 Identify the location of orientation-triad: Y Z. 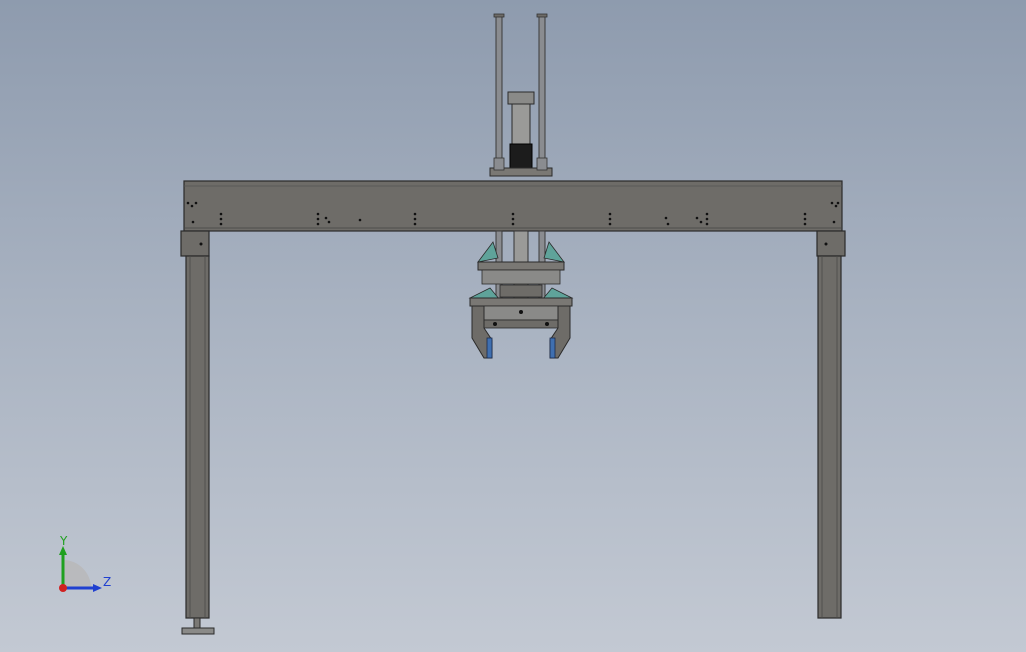
(85, 563).